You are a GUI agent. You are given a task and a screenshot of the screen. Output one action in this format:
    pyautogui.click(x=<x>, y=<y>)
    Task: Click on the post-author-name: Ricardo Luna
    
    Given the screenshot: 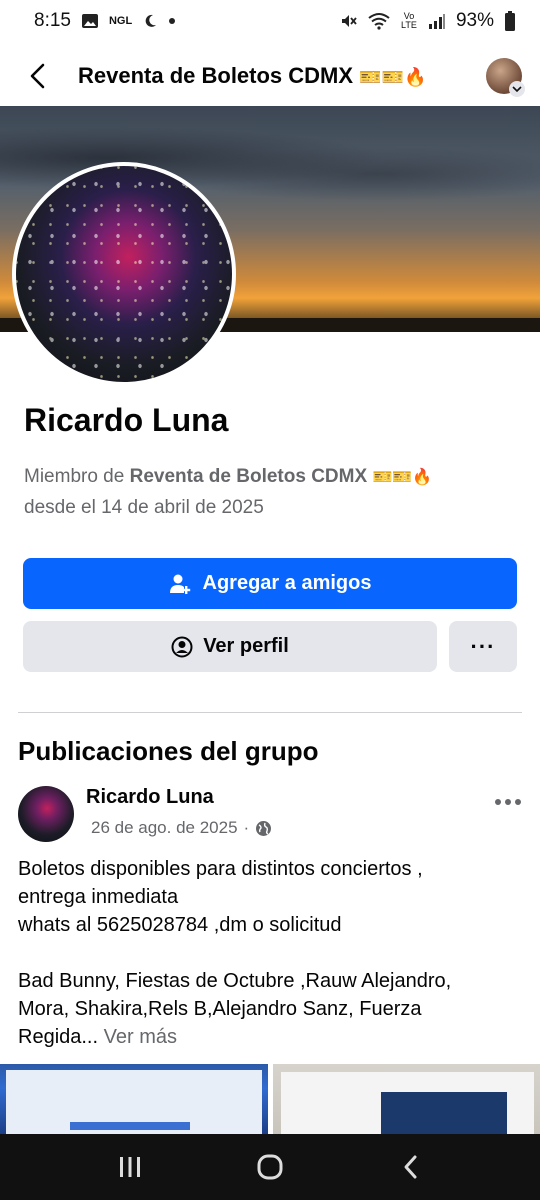 What is the action you would take?
    pyautogui.click(x=150, y=797)
    